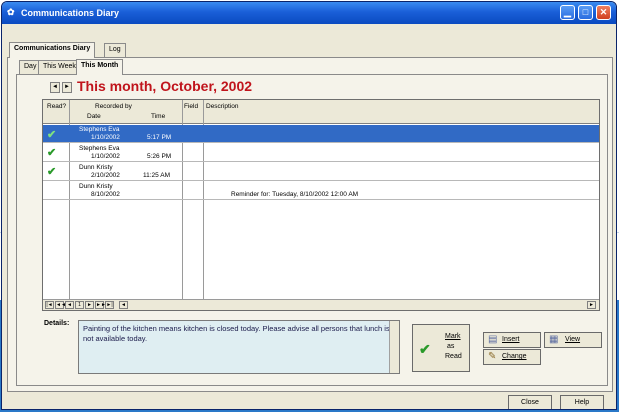  What do you see at coordinates (451, 346) in the screenshot?
I see `mark-as-read-line2: as` at bounding box center [451, 346].